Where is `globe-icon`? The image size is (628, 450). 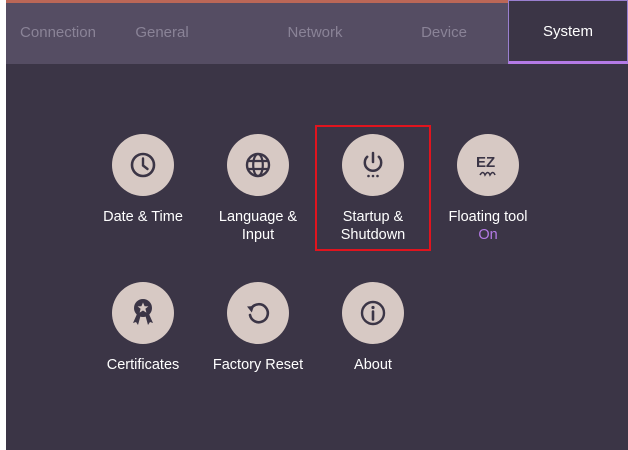 globe-icon is located at coordinates (258, 165).